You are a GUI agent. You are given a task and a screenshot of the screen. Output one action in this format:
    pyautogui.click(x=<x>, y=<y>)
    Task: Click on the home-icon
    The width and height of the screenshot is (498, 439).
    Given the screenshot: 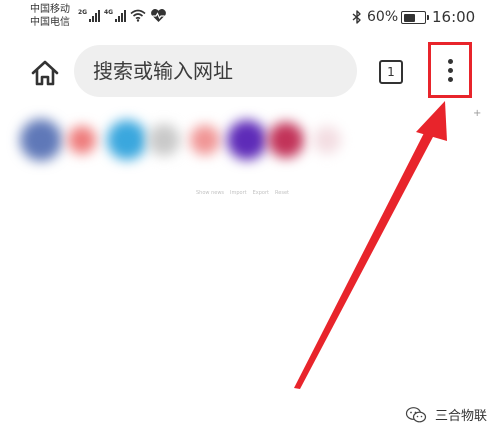 What is the action you would take?
    pyautogui.click(x=45, y=73)
    